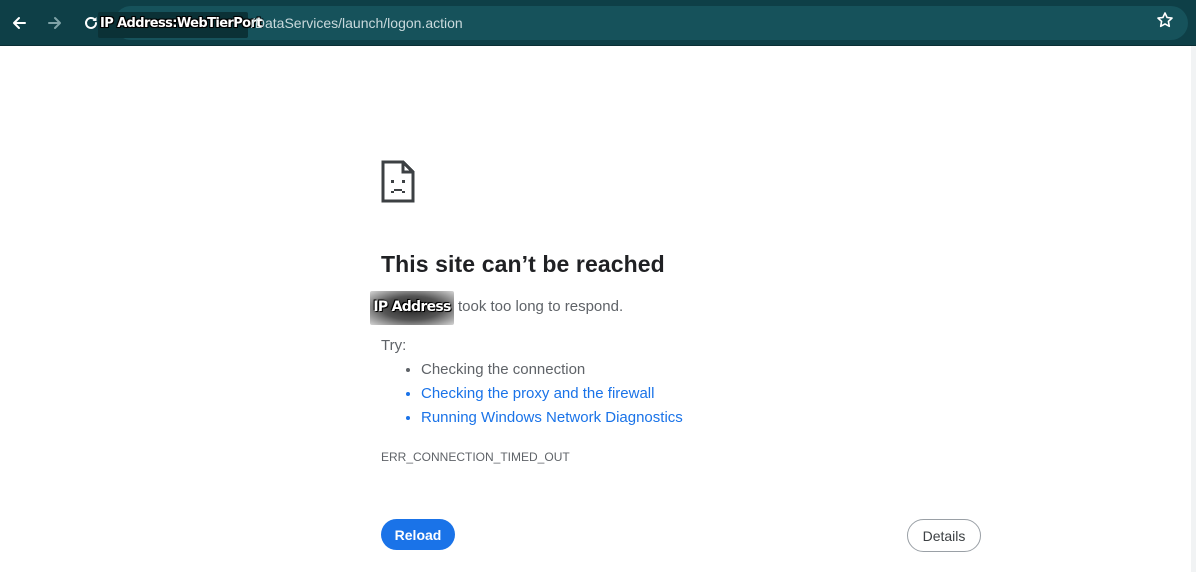  What do you see at coordinates (475, 457) in the screenshot?
I see `error-code: ERR_CONNECTION_TIMED_OUT` at bounding box center [475, 457].